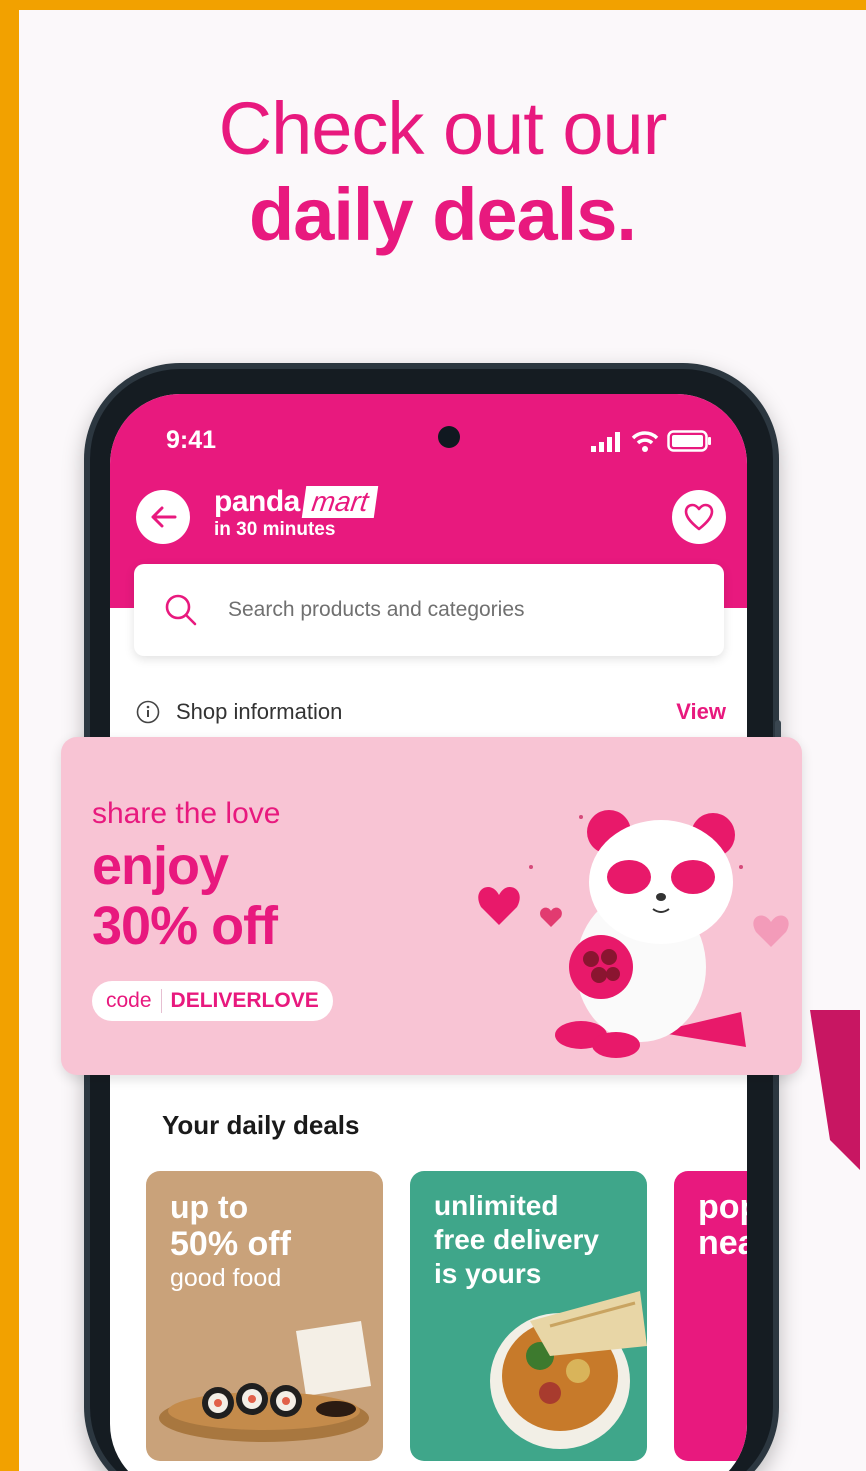 This screenshot has height=1471, width=866. What do you see at coordinates (275, 529) in the screenshot?
I see `brand-subtitle: in 30 minutes` at bounding box center [275, 529].